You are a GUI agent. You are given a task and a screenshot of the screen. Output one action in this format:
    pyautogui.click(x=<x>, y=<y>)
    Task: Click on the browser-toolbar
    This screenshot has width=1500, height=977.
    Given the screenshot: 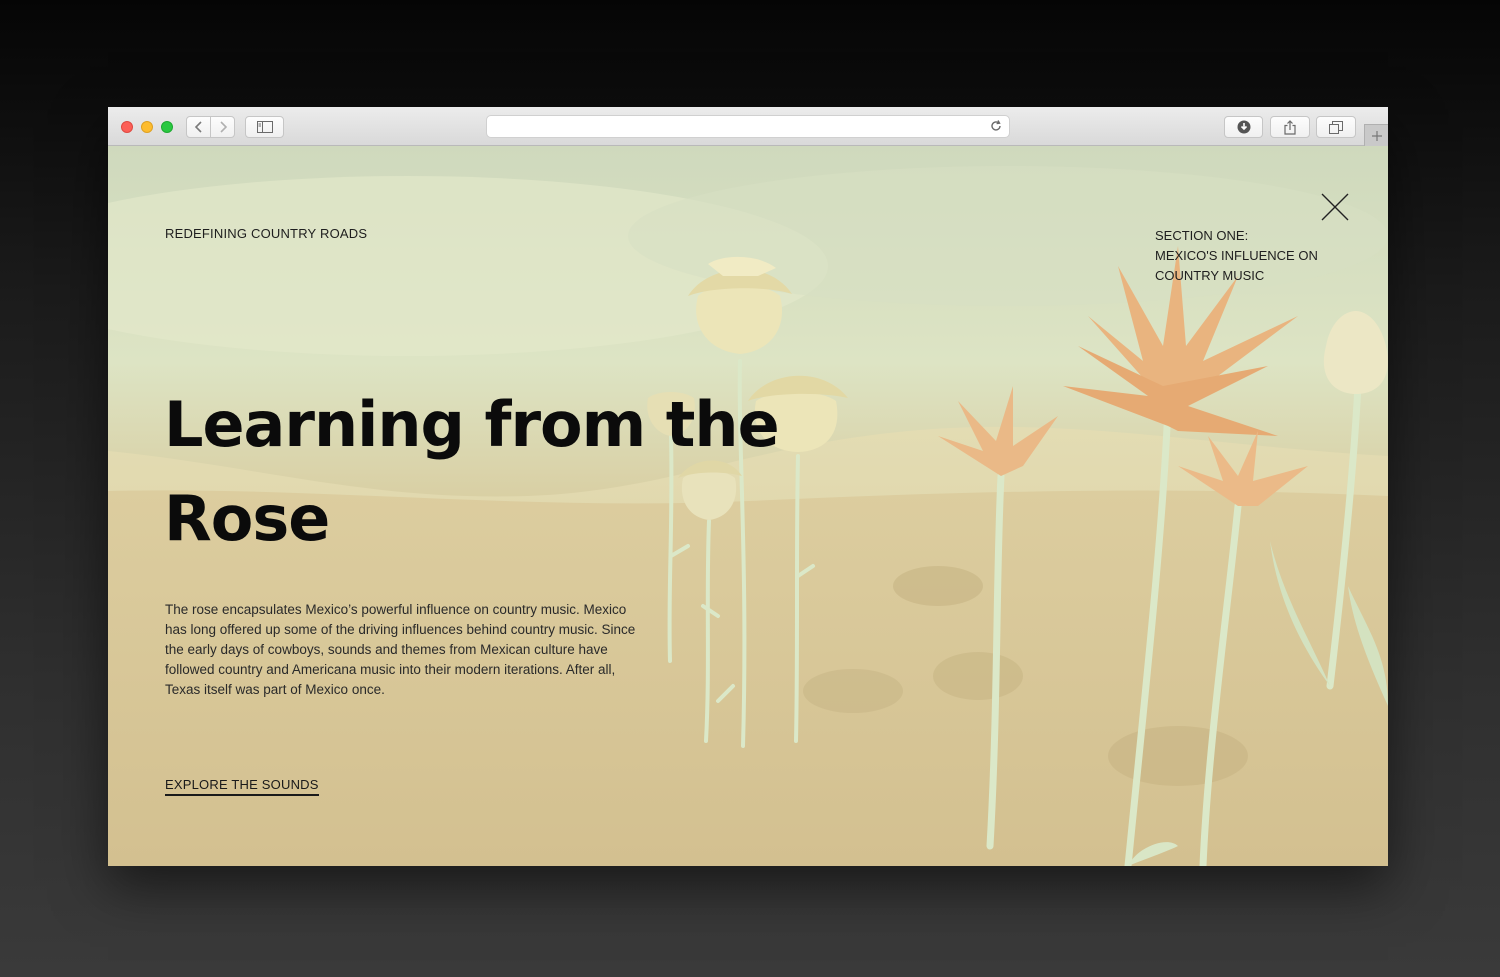 What is the action you would take?
    pyautogui.click(x=748, y=126)
    